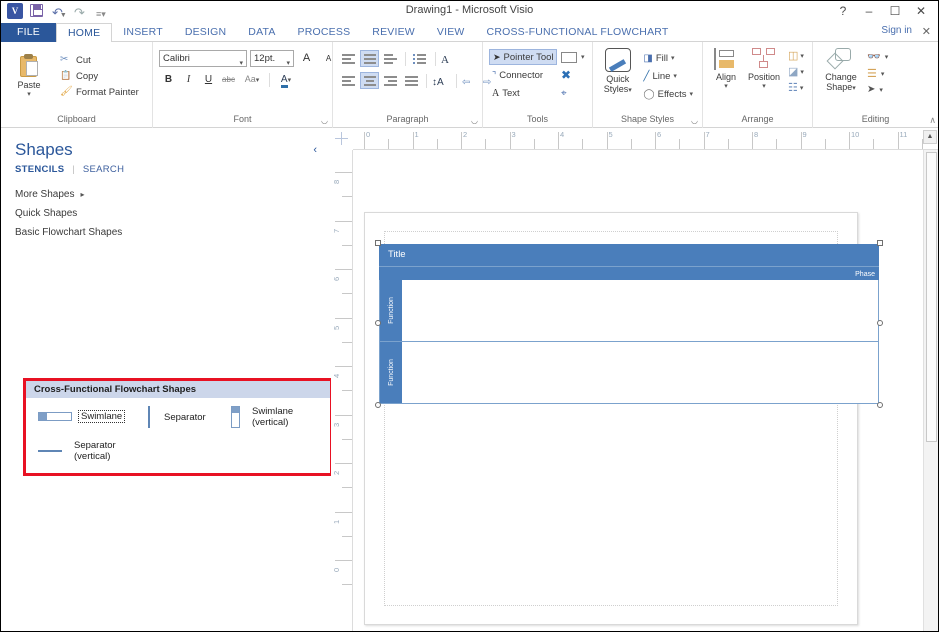 The height and width of the screenshot is (632, 939). What do you see at coordinates (564, 93) in the screenshot?
I see `connection-point-icon: ⌖` at bounding box center [564, 93].